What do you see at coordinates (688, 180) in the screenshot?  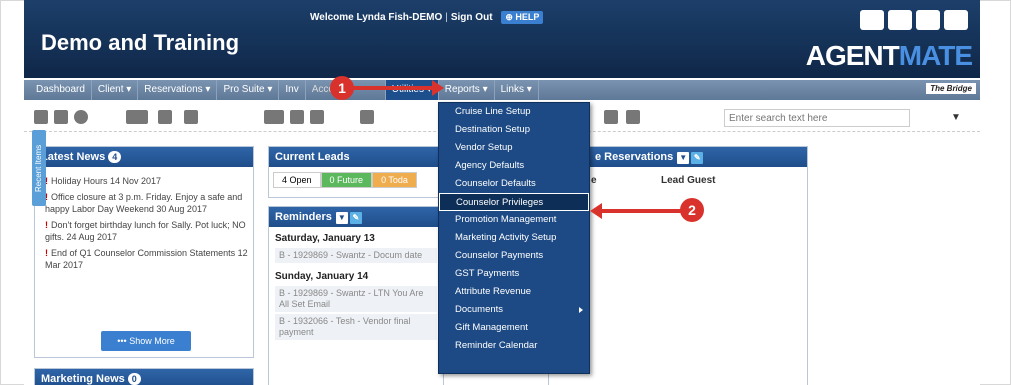 I see `reservations-col-lead-guest: Lead Guest` at bounding box center [688, 180].